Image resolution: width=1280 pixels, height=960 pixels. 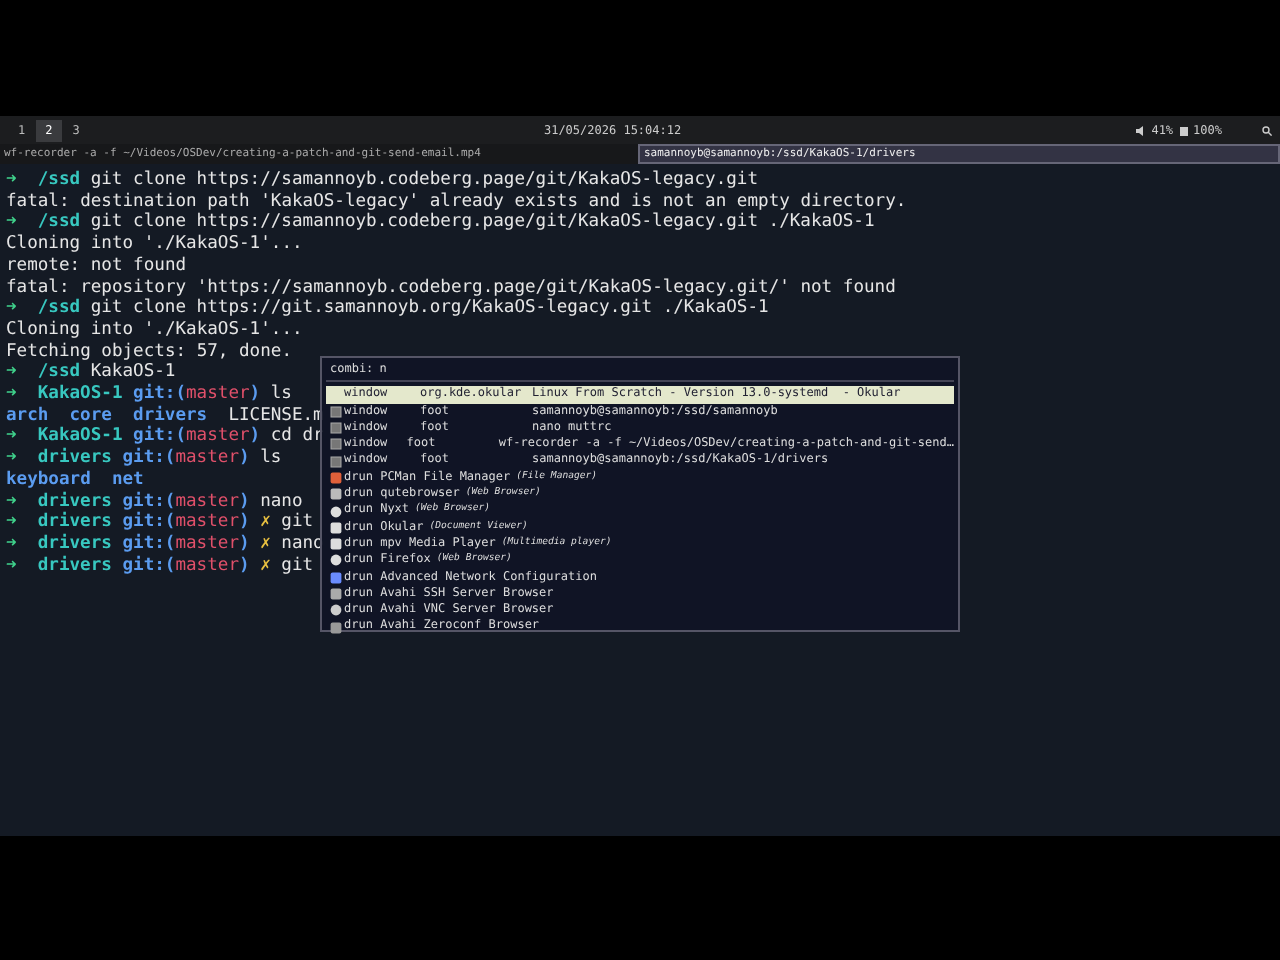 What do you see at coordinates (90, 415) in the screenshot?
I see `directory-name: core` at bounding box center [90, 415].